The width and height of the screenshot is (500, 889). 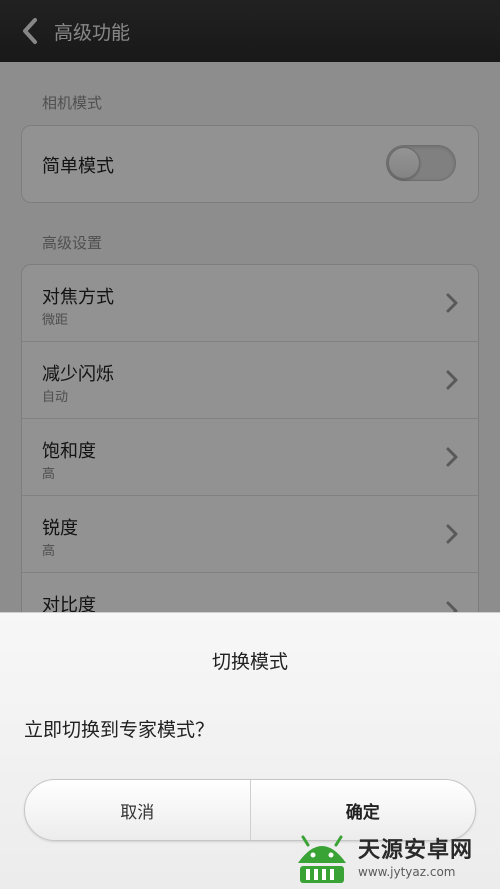 I want to click on confirm-button: 确定, so click(x=362, y=810).